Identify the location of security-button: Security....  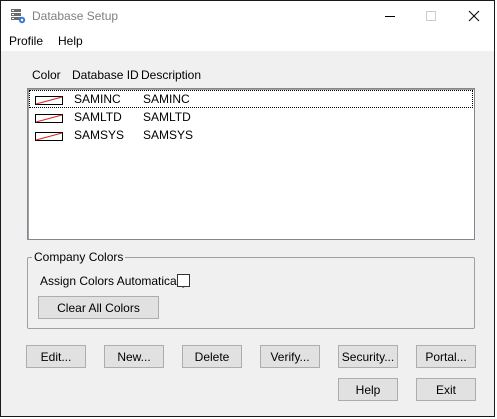
(368, 356).